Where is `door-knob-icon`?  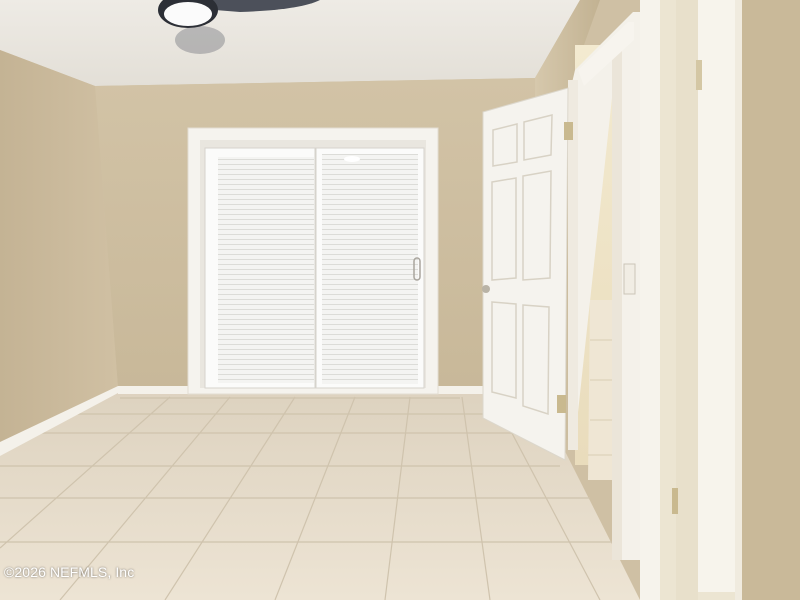 door-knob-icon is located at coordinates (486, 289).